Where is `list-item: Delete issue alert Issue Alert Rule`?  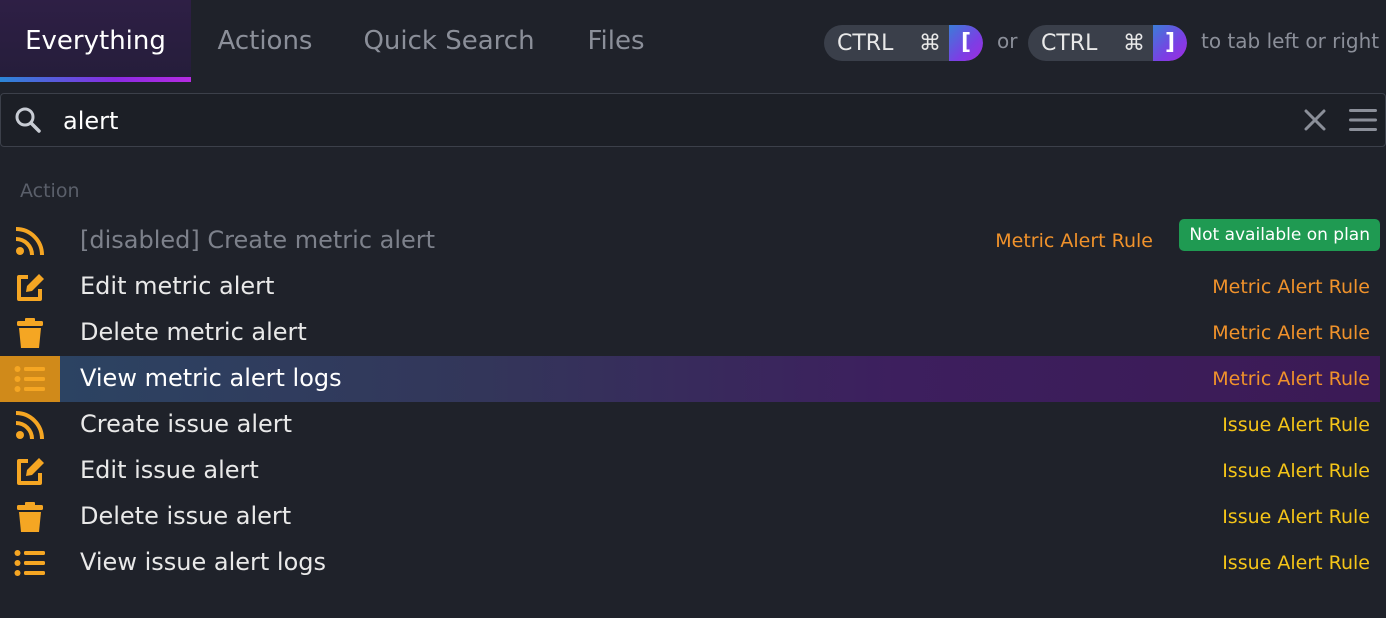
list-item: Delete issue alert Issue Alert Rule is located at coordinates (690, 517).